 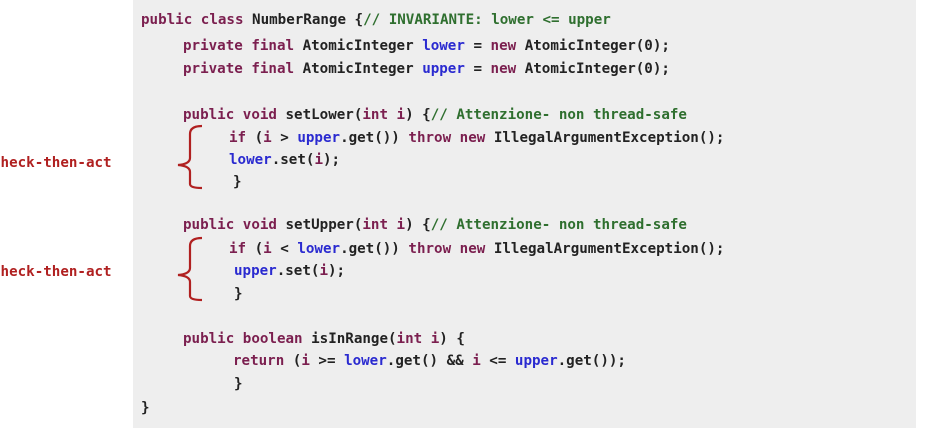 I want to click on operator: >=, so click(x=327, y=361).